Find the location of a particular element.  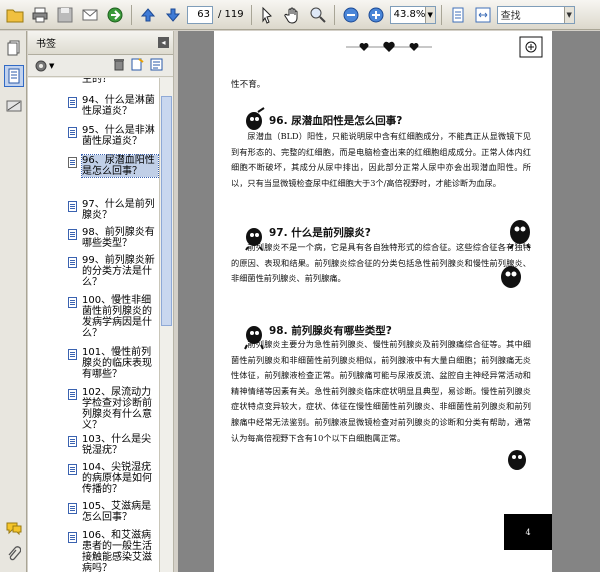

text-cursor-icon is located at coordinates (267, 15).